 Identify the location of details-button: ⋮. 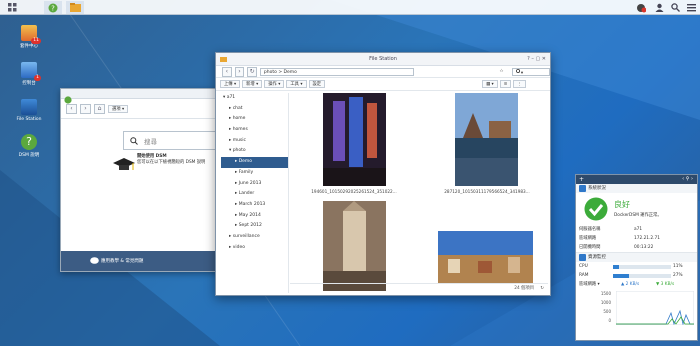
(519, 84).